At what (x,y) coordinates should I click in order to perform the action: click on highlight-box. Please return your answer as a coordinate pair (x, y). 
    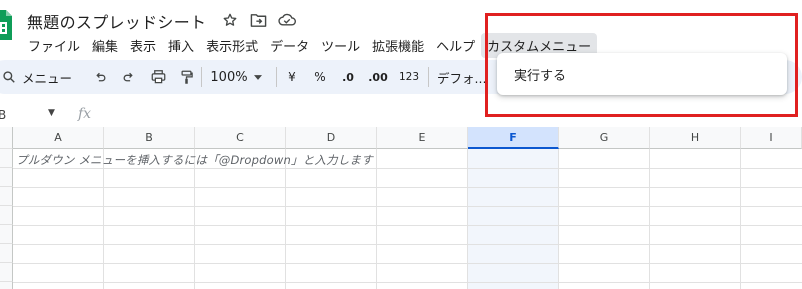
    Looking at the image, I should click on (641, 65).